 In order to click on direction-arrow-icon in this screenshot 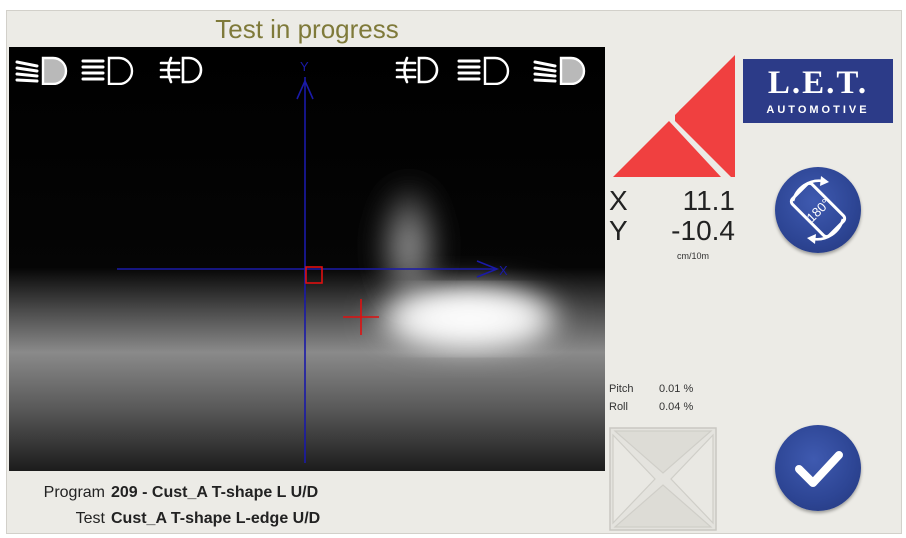, I will do `click(674, 116)`.